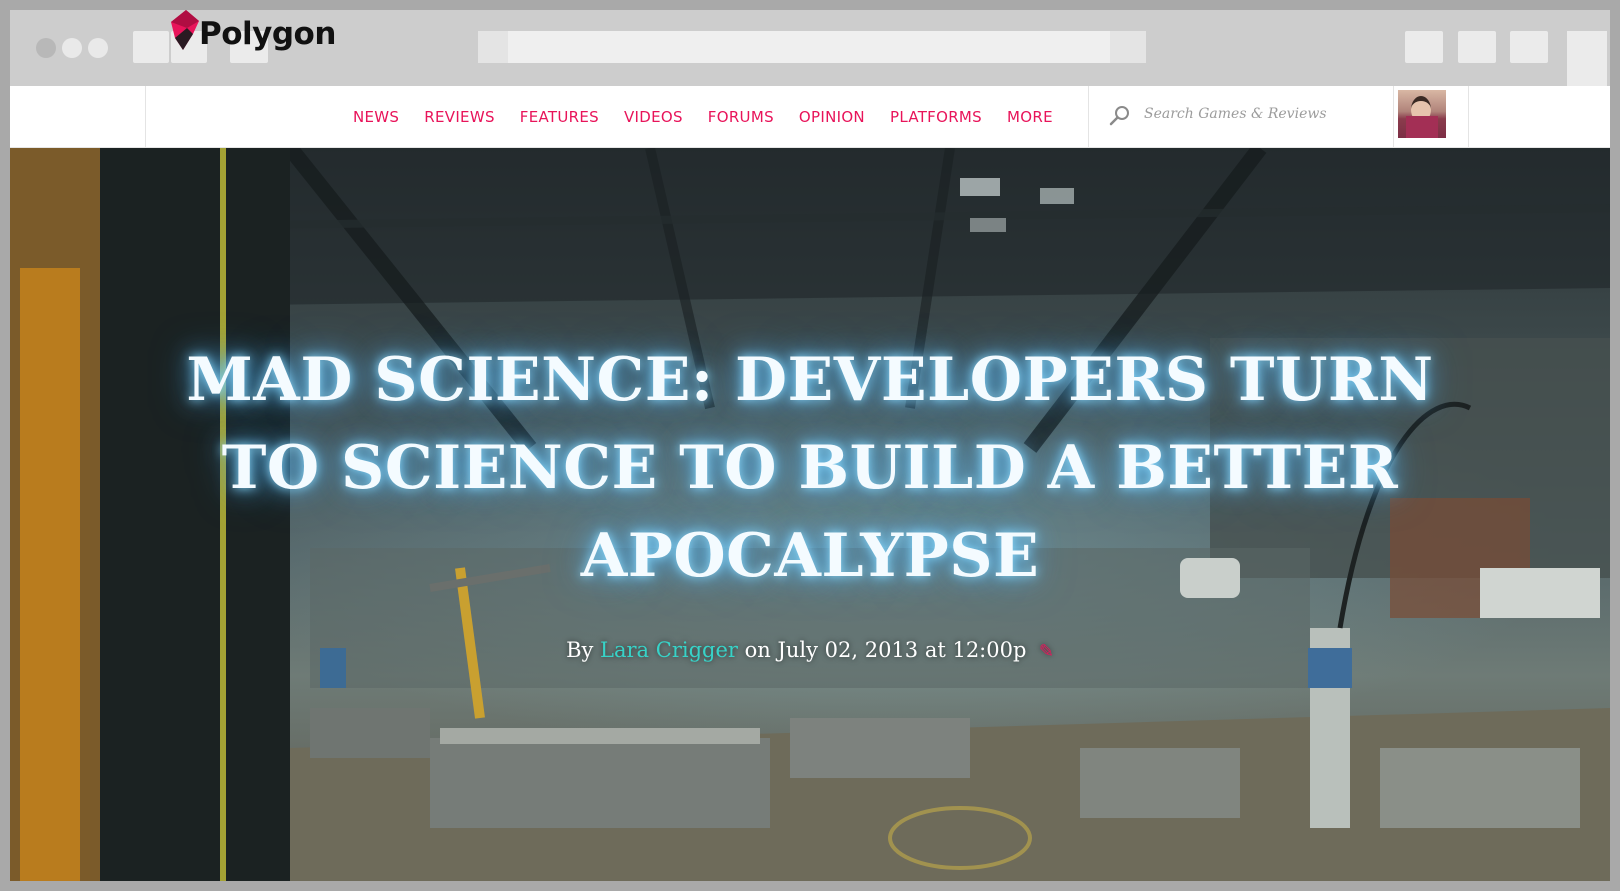 The height and width of the screenshot is (891, 1620). Describe the element at coordinates (559, 117) in the screenshot. I see `nav-features: FEATURES` at that location.